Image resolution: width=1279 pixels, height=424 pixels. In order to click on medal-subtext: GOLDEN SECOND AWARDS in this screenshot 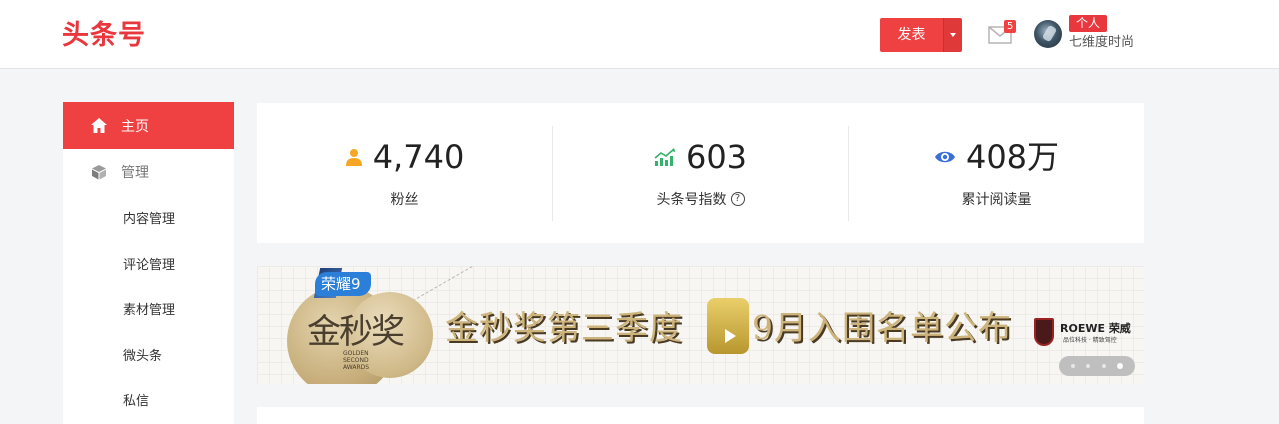, I will do `click(356, 360)`.